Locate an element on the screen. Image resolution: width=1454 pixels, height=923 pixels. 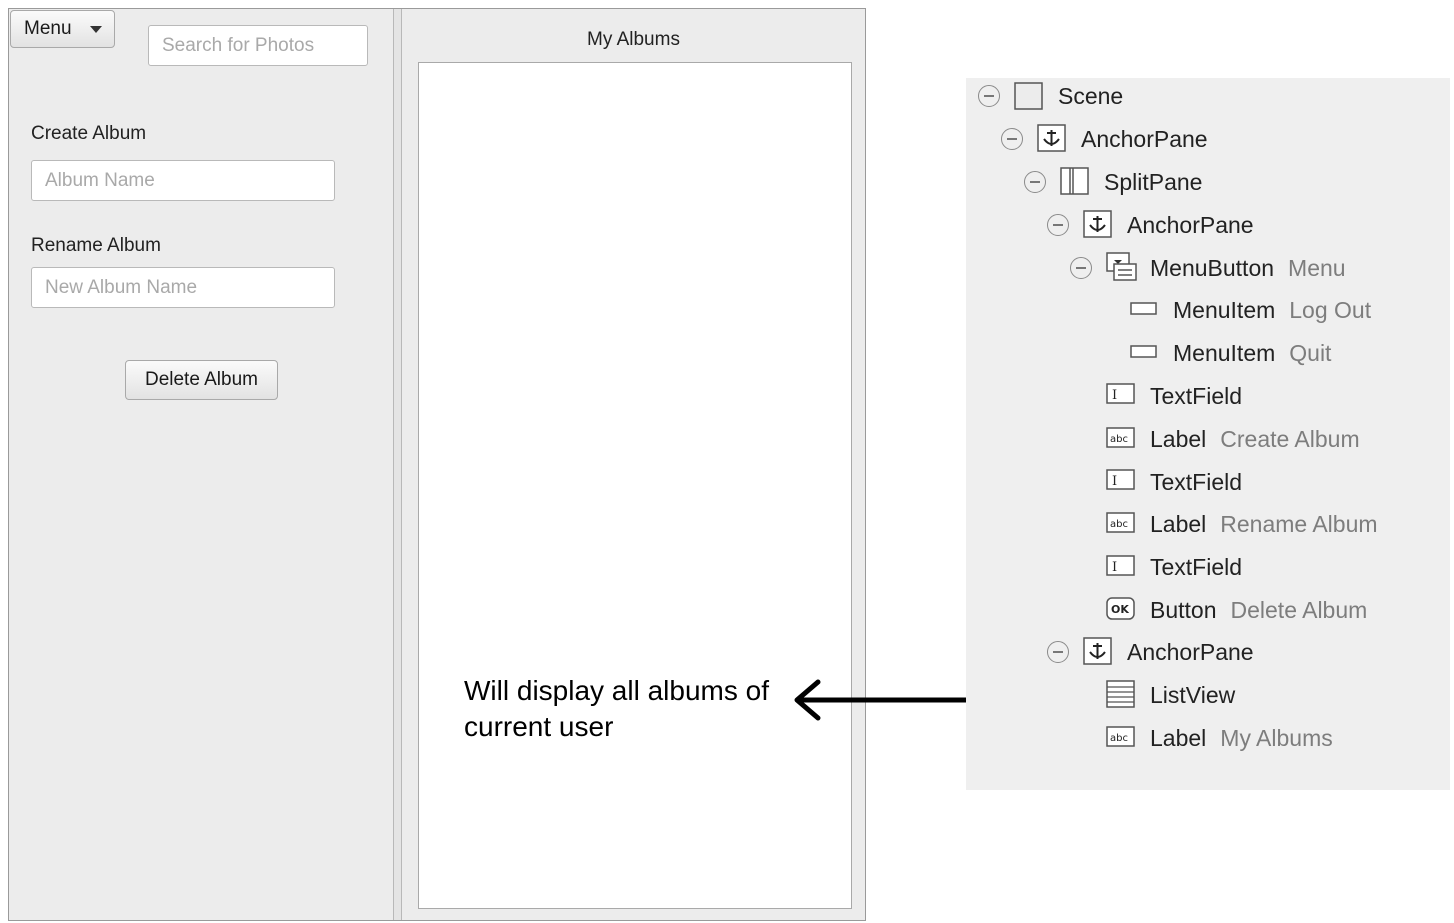
split-pane-divider is located at coordinates (397, 464).